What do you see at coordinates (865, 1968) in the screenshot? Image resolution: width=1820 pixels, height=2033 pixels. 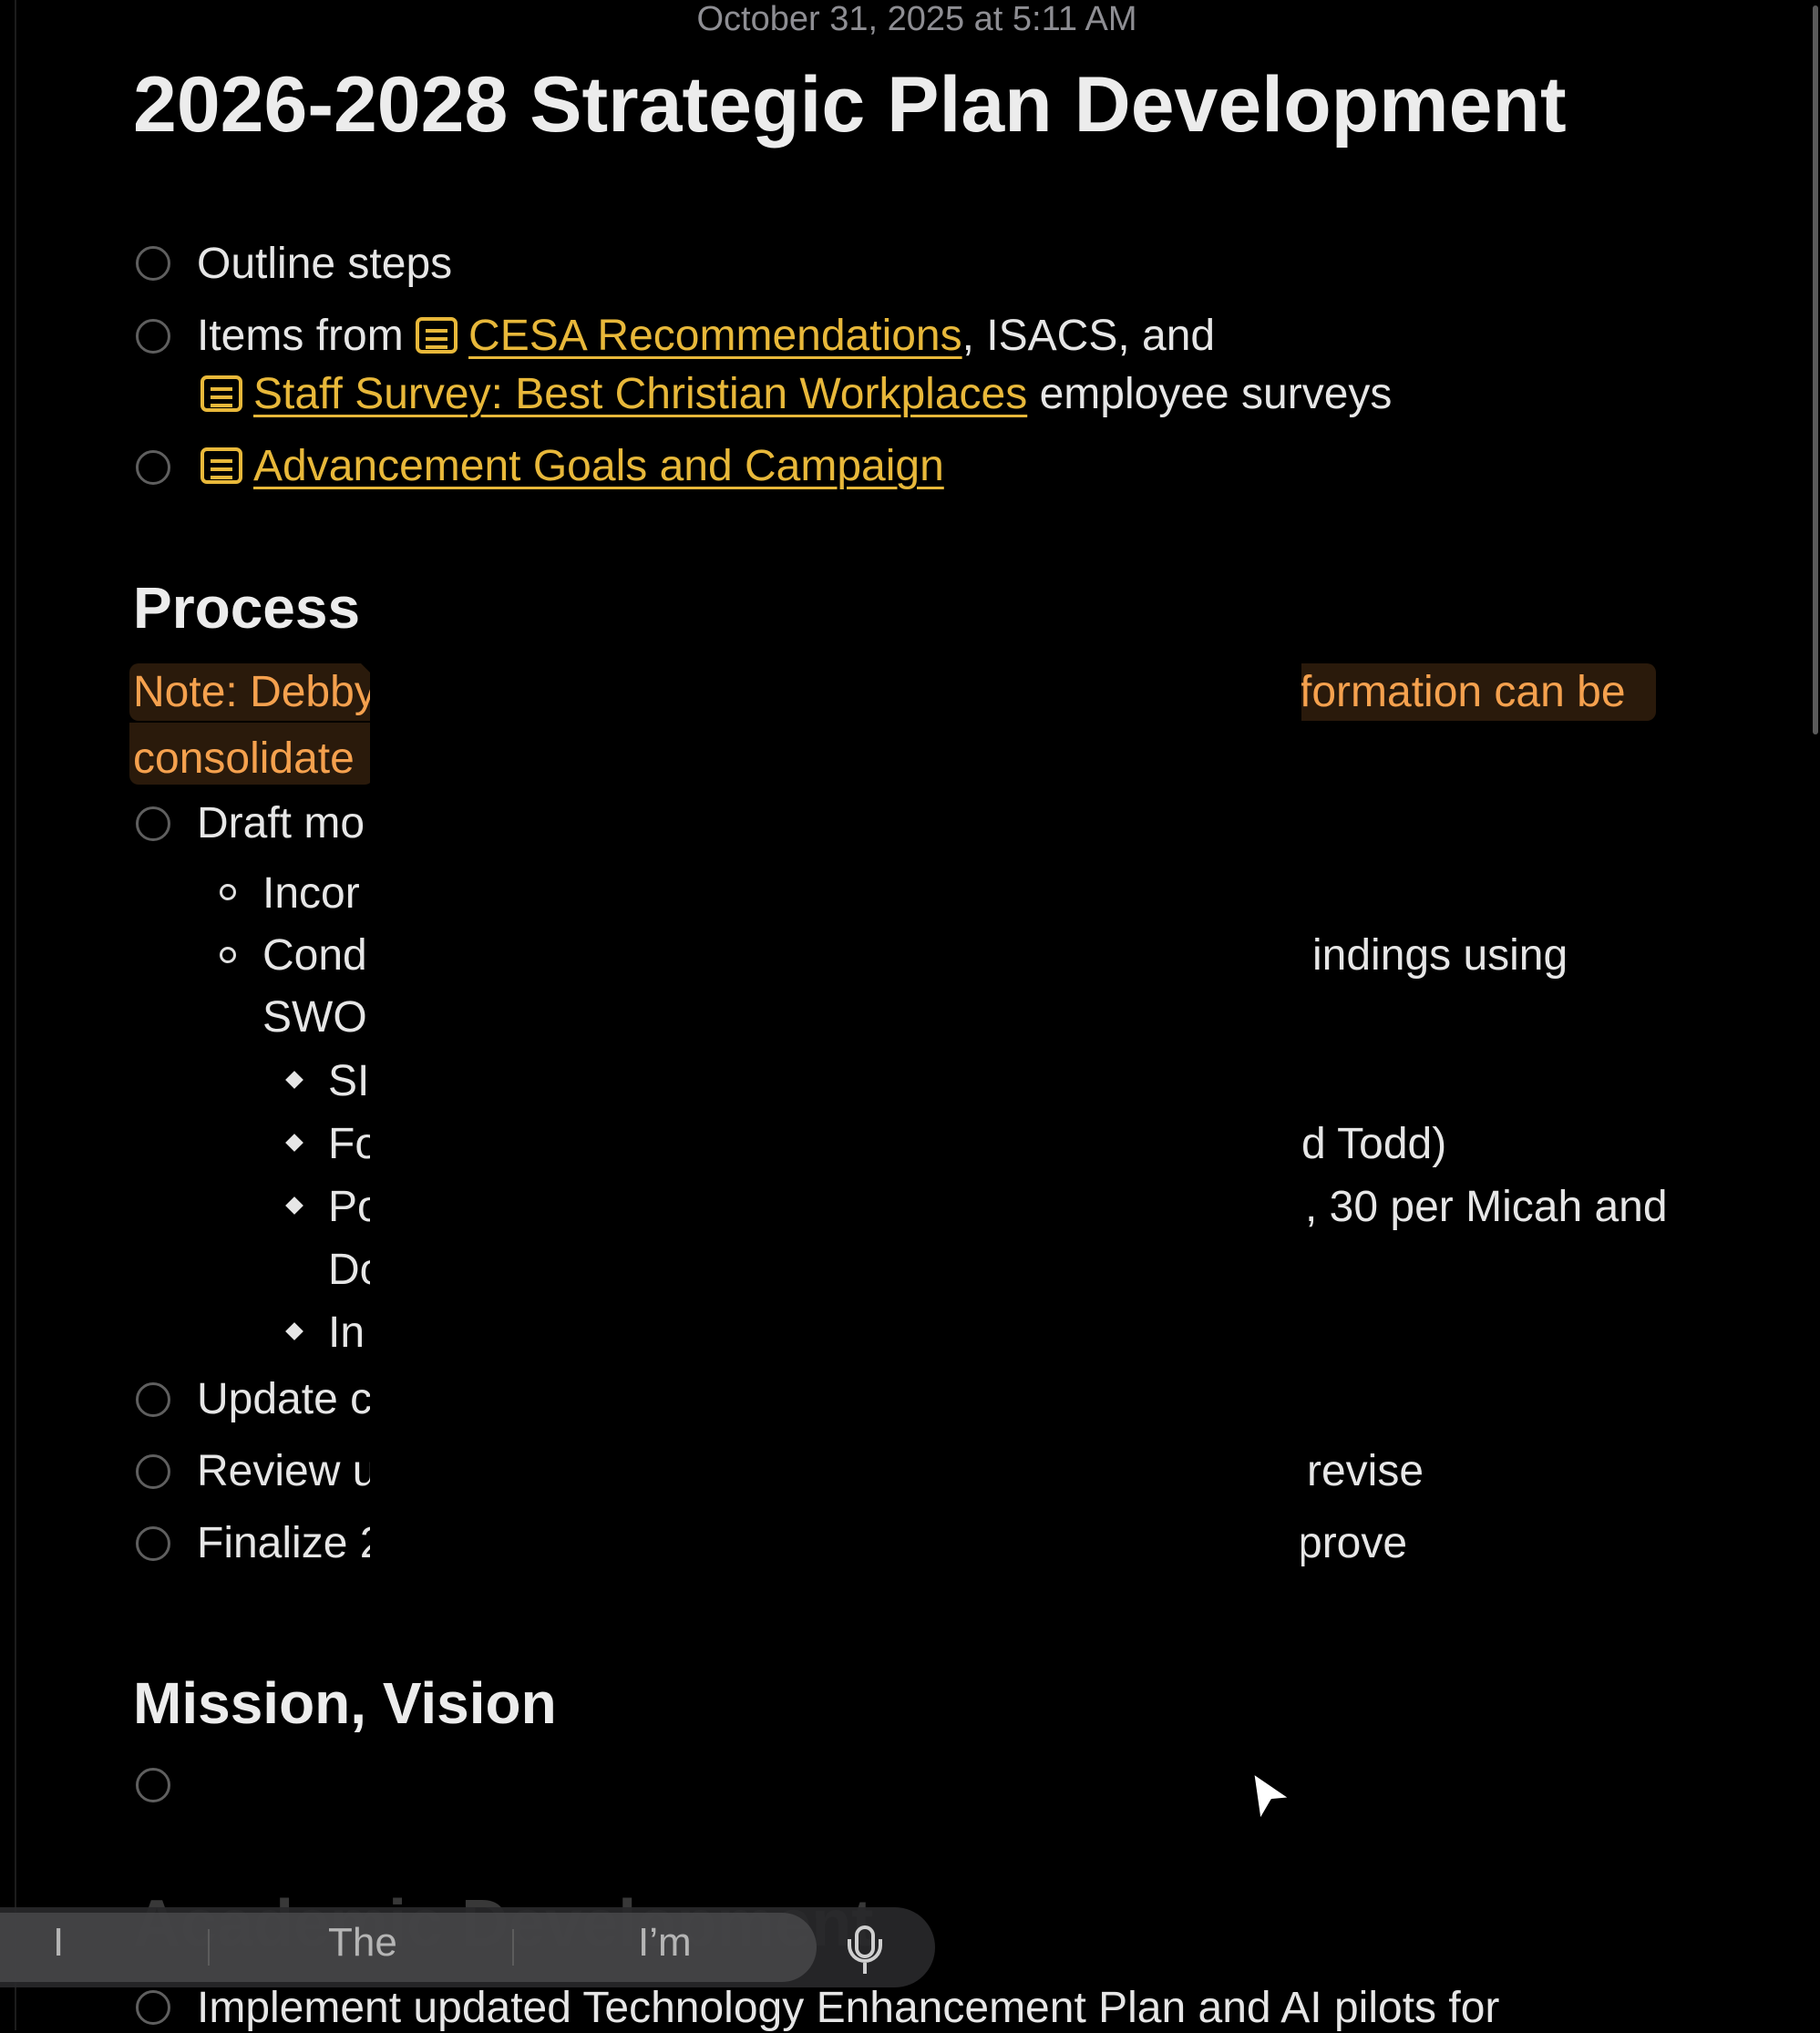 I see `microphone-icon-stem` at bounding box center [865, 1968].